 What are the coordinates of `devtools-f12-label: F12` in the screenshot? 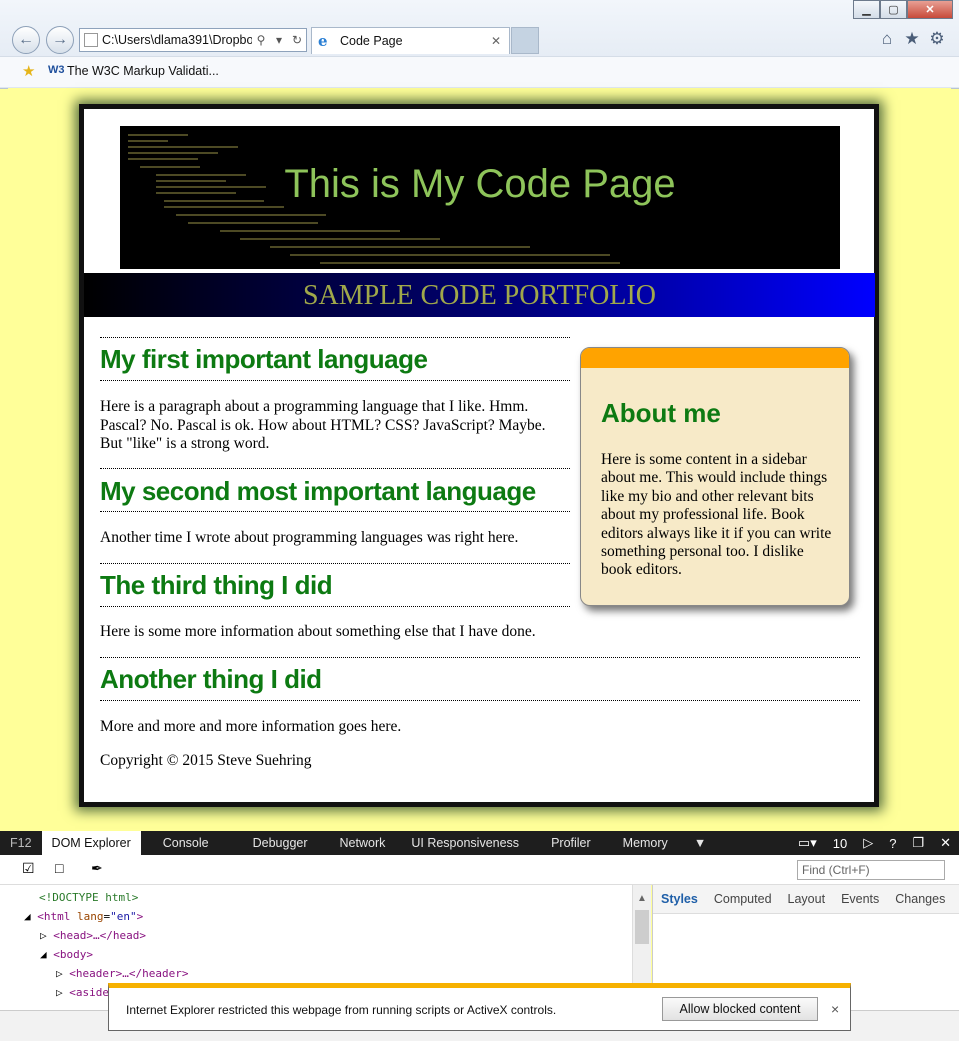 It's located at (21, 843).